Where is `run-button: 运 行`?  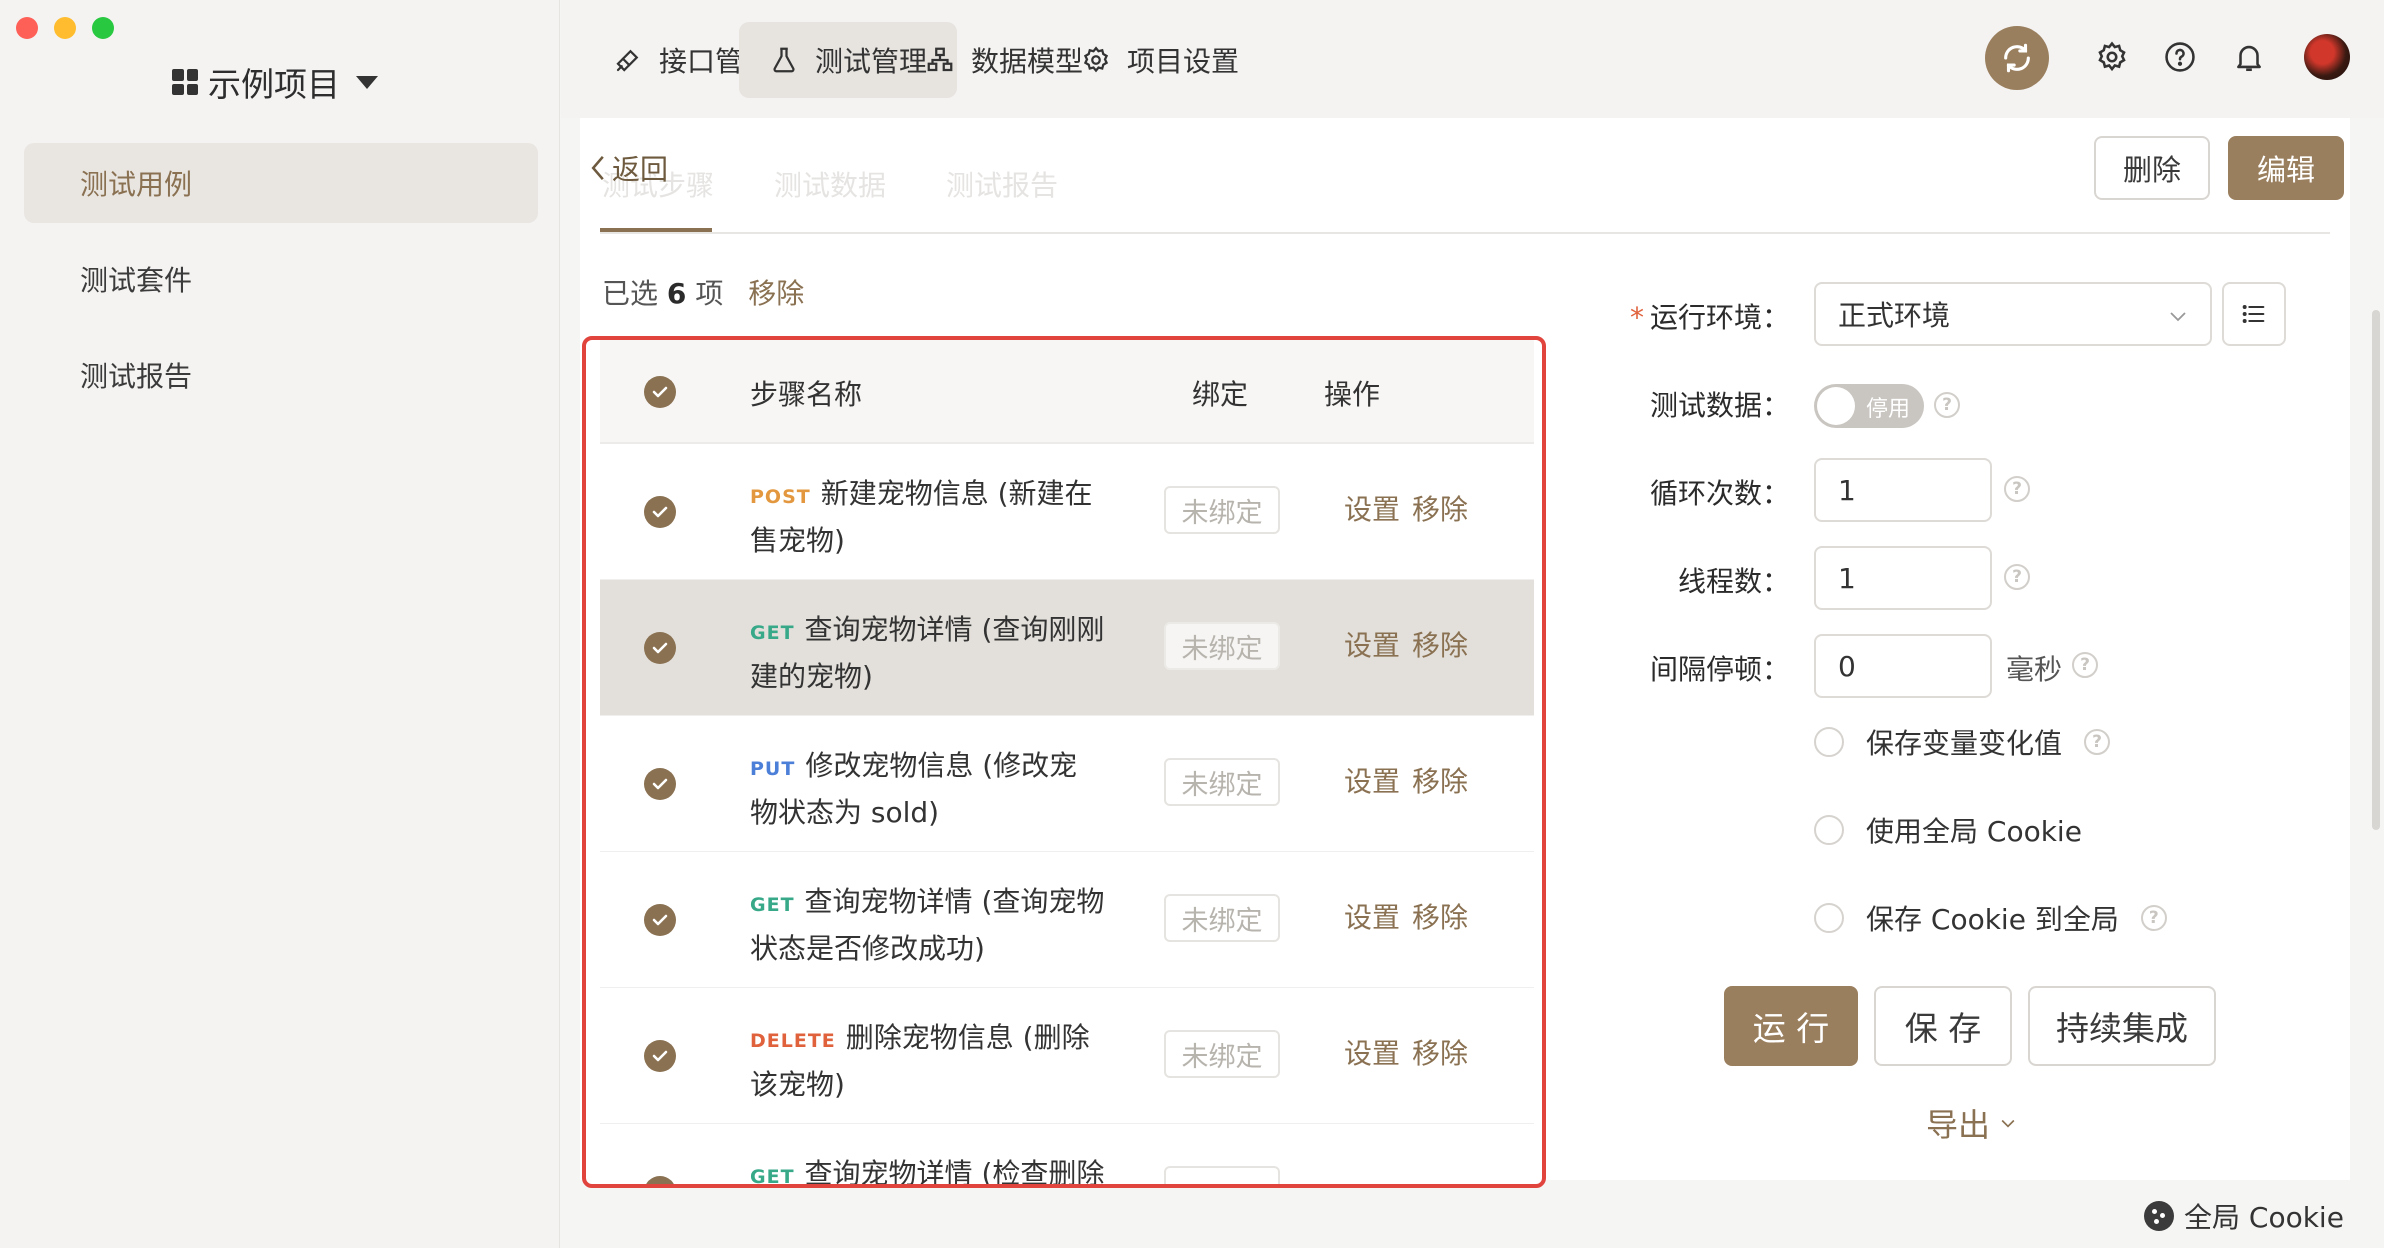
run-button: 运 行 is located at coordinates (1791, 1026).